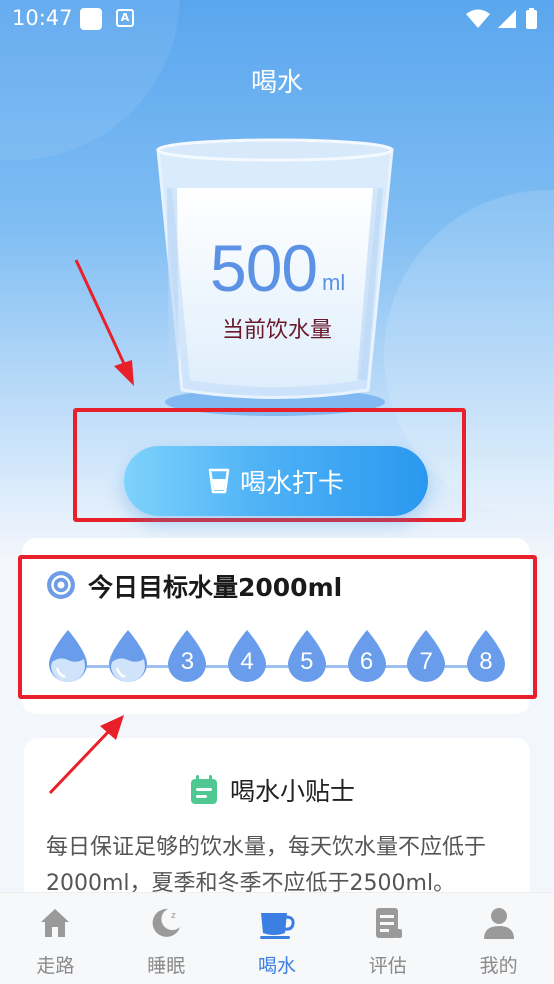  Describe the element at coordinates (55, 938) in the screenshot. I see `tab-walk: 走路` at that location.